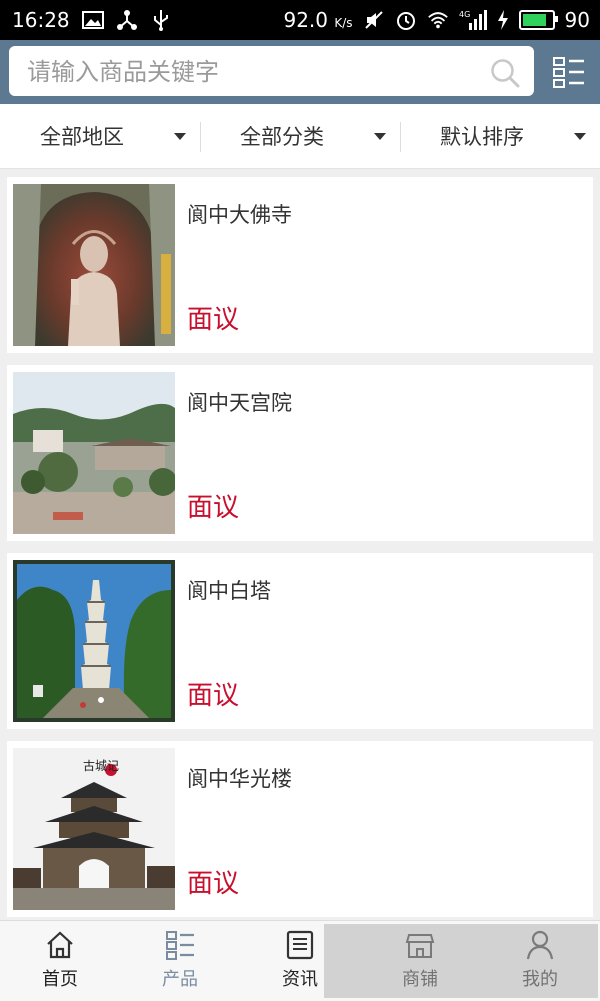 The width and height of the screenshot is (600, 1001). What do you see at coordinates (420, 979) in the screenshot?
I see `nav-shops-label: 商铺` at bounding box center [420, 979].